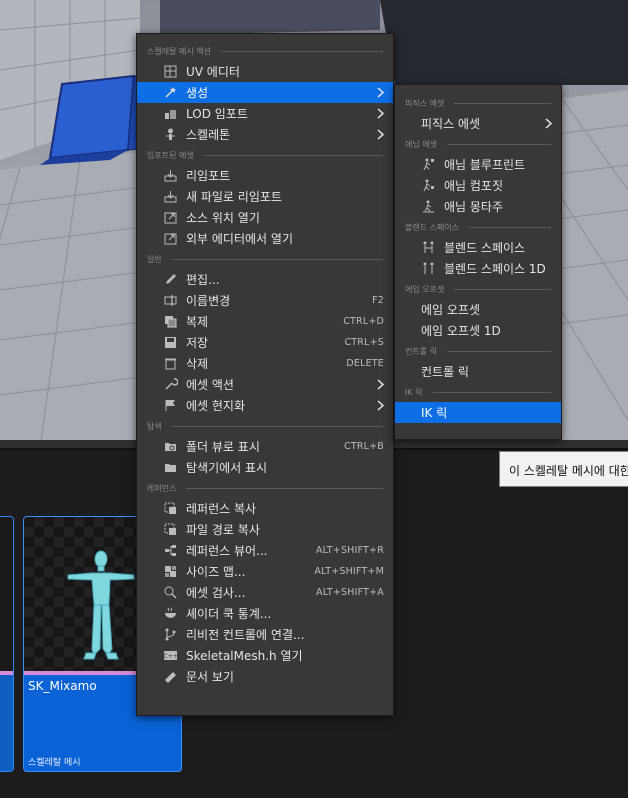 The width and height of the screenshot is (628, 798). What do you see at coordinates (478, 412) in the screenshot?
I see `menu-item-ikrig-0: IK 릭` at bounding box center [478, 412].